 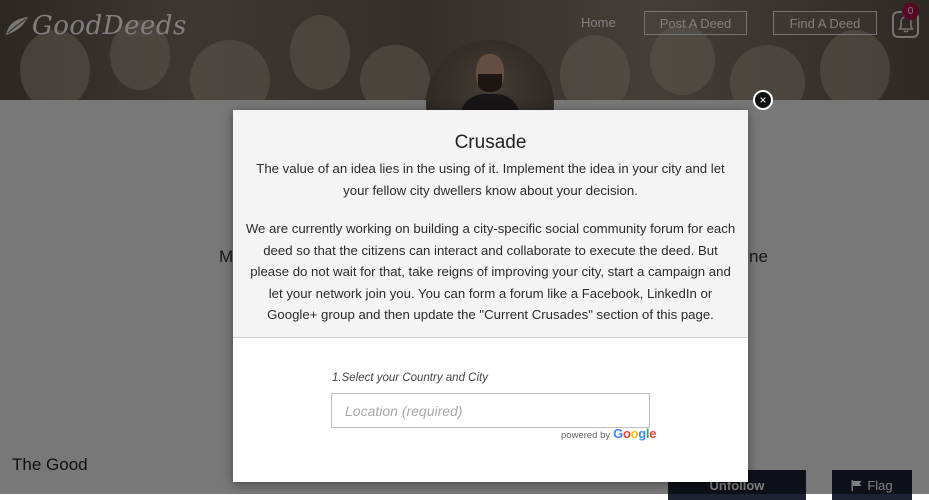 I want to click on close-modal-button: ×, so click(x=763, y=100).